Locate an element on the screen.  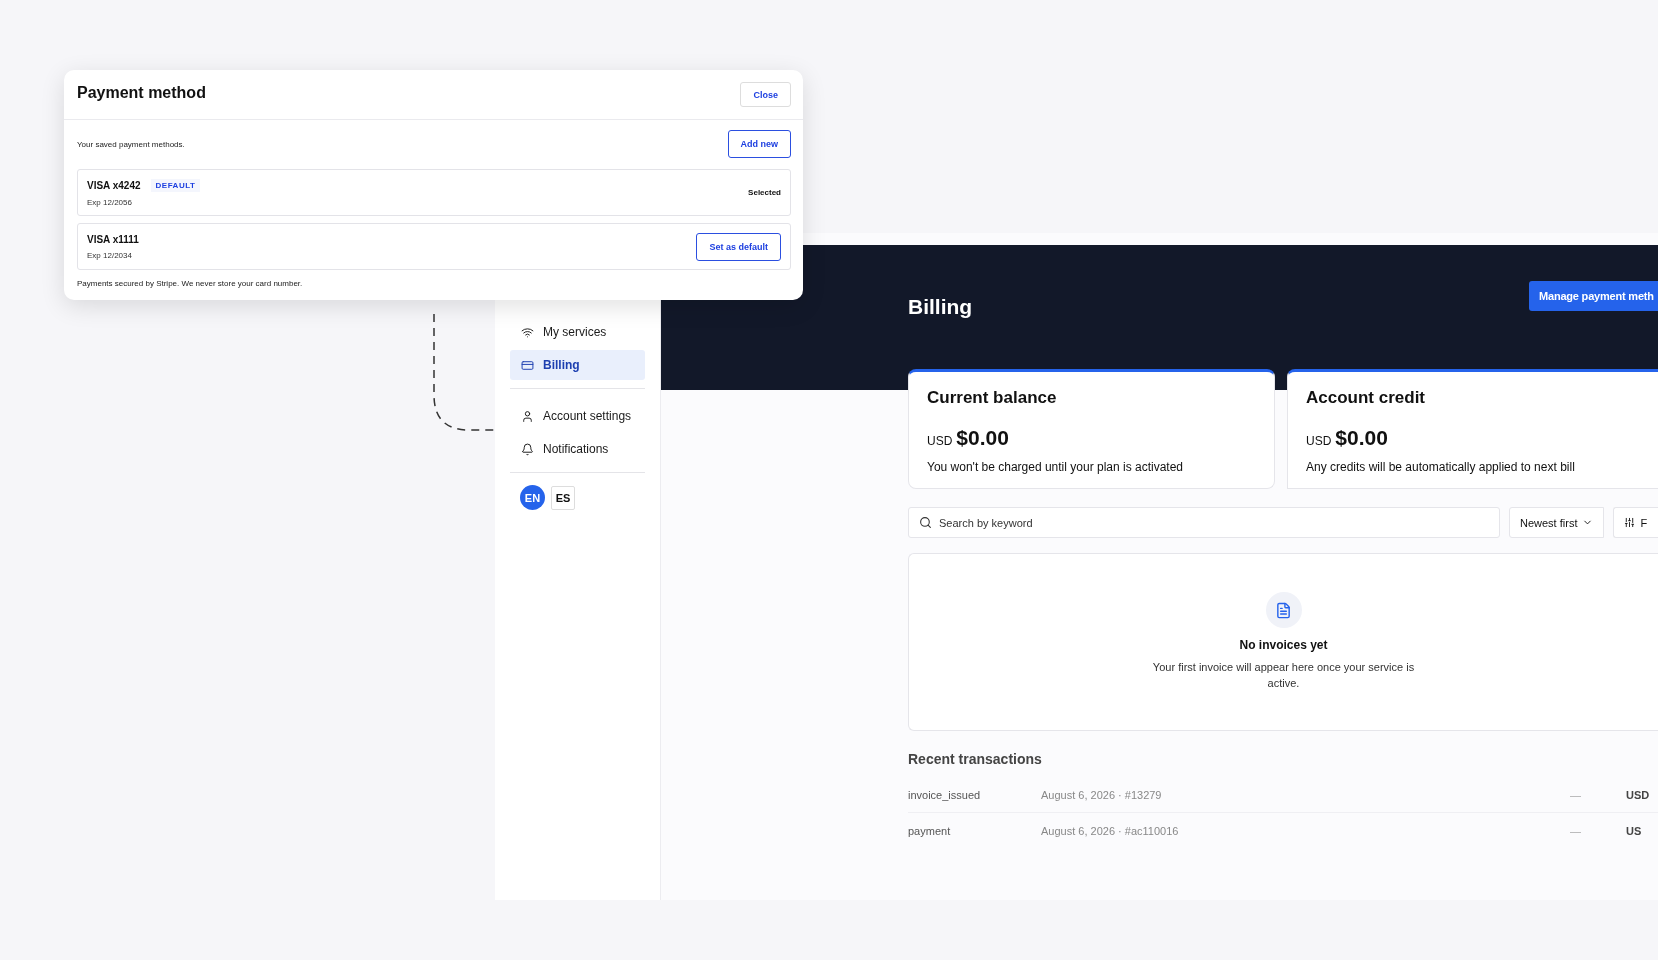
transaction-detail: August 6, 2026 · #13279 is located at coordinates (1102, 794).